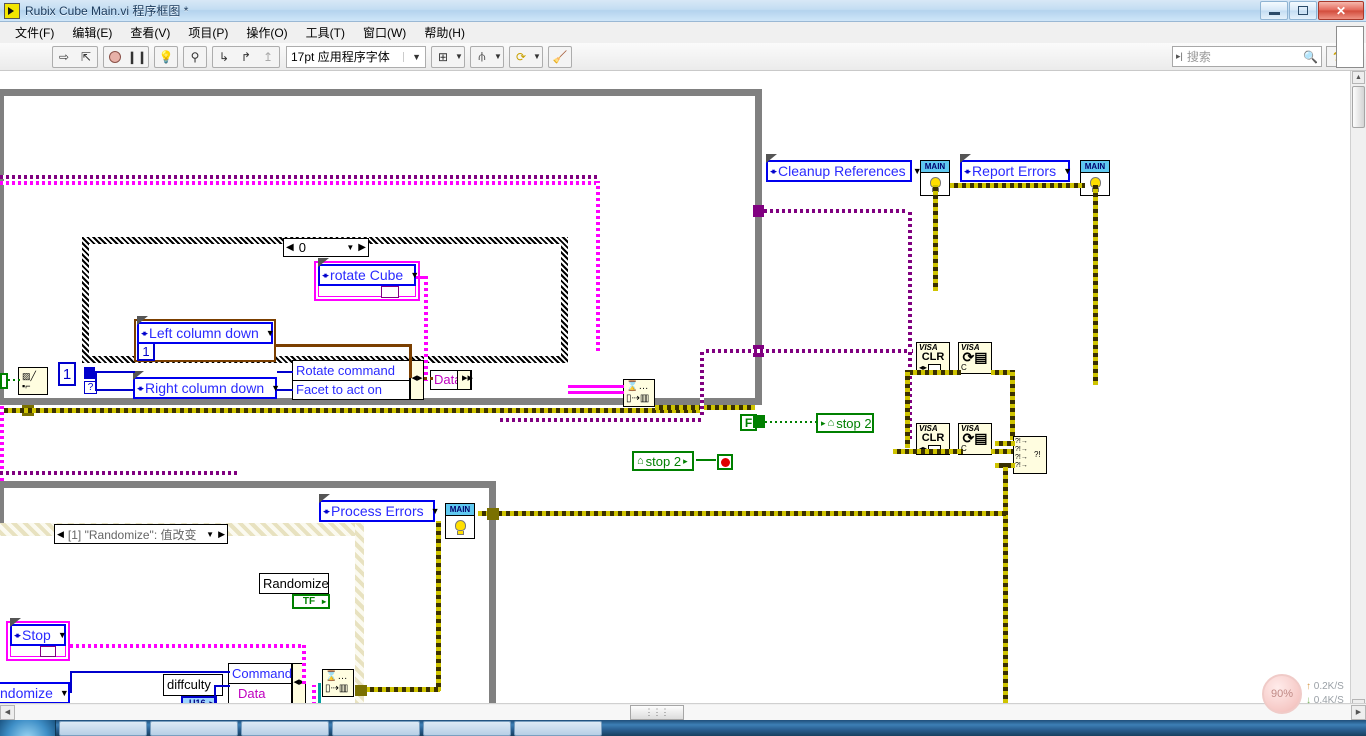  I want to click on run-arrow-icon: ⇨, so click(64, 57).